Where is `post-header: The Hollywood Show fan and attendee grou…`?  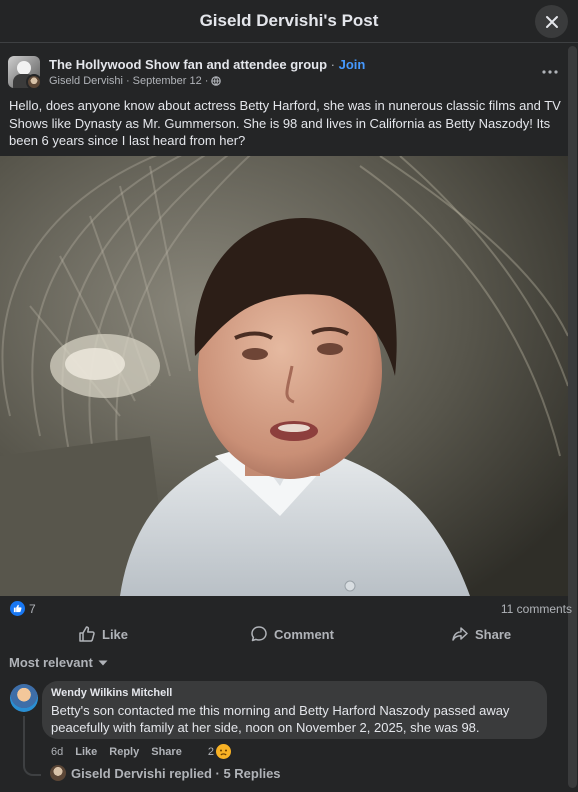 post-header: The Hollywood Show fan and attendee grou… is located at coordinates (288, 72).